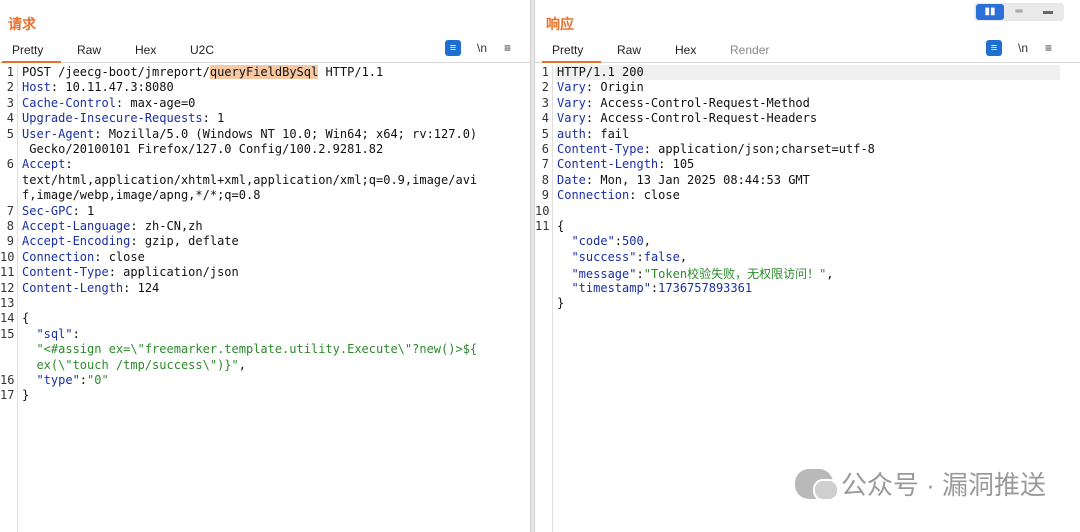 The image size is (1080, 532). What do you see at coordinates (749, 50) in the screenshot?
I see `tab-render: Render` at bounding box center [749, 50].